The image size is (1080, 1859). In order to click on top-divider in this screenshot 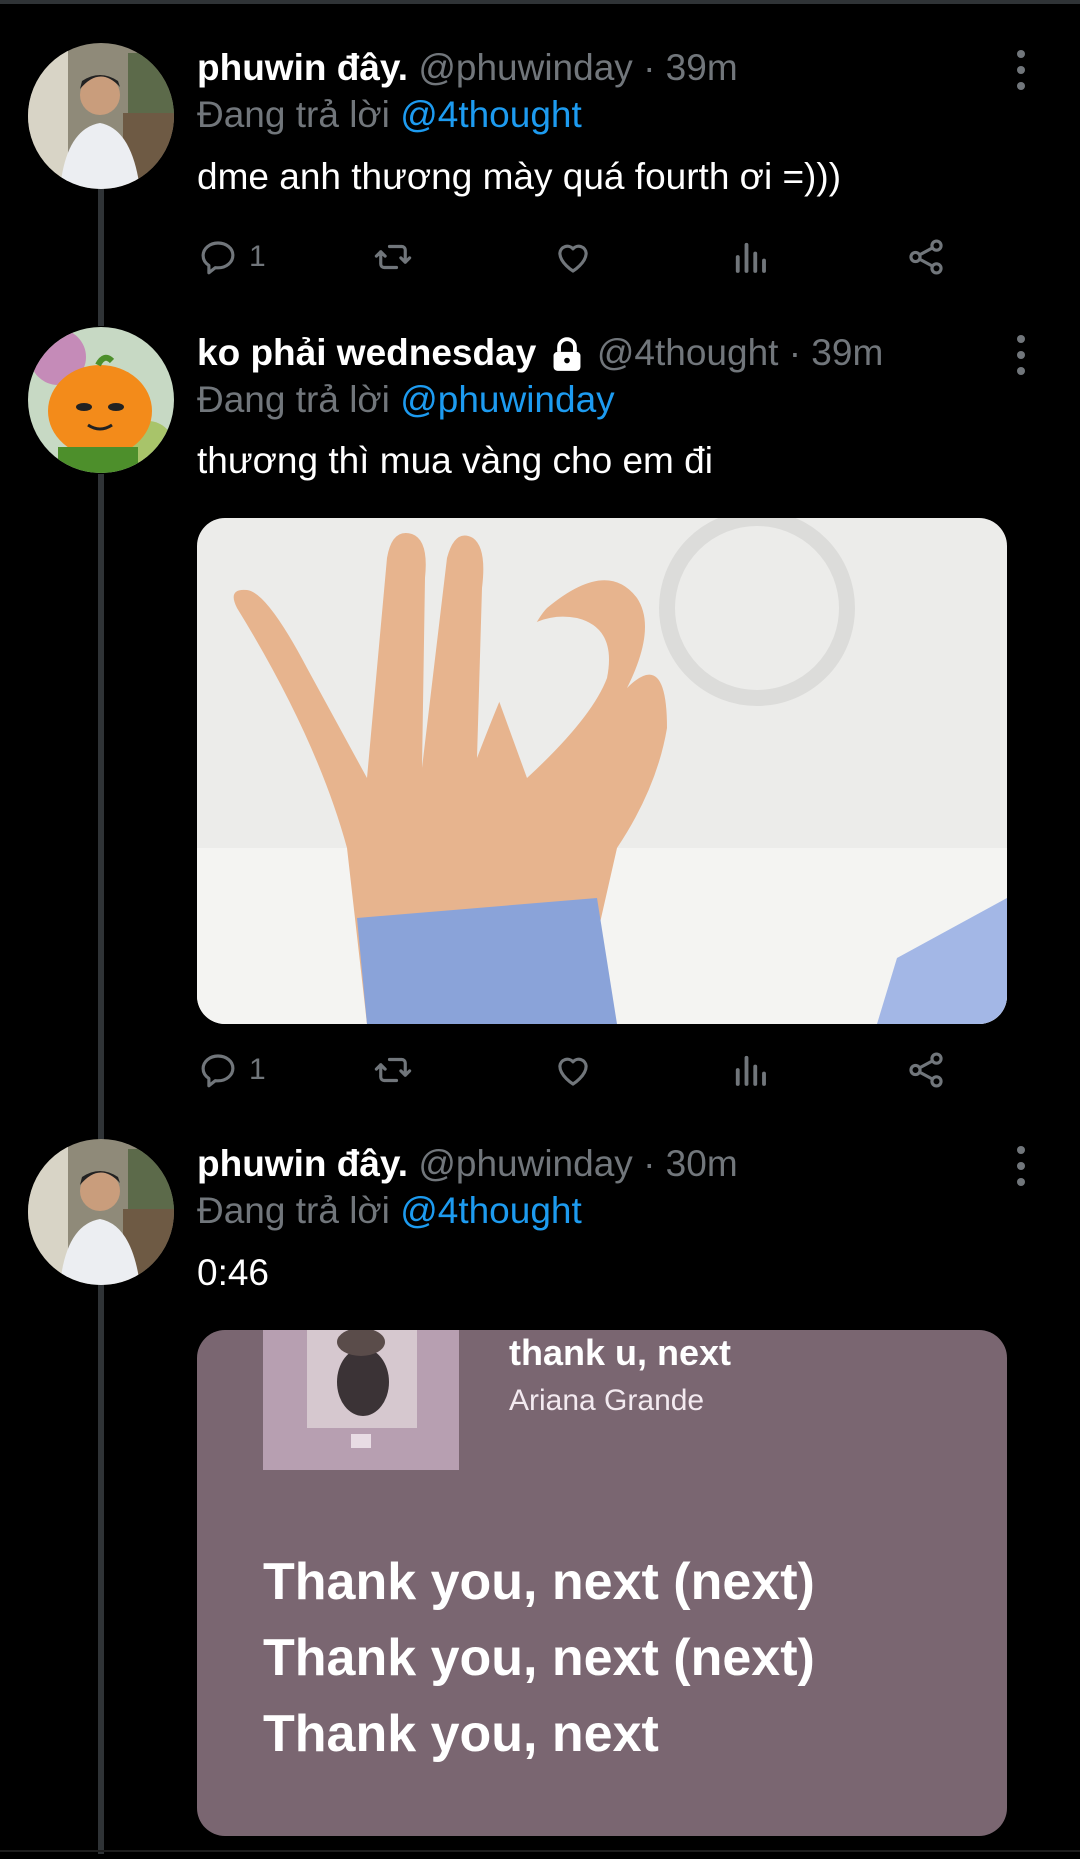, I will do `click(540, 2)`.